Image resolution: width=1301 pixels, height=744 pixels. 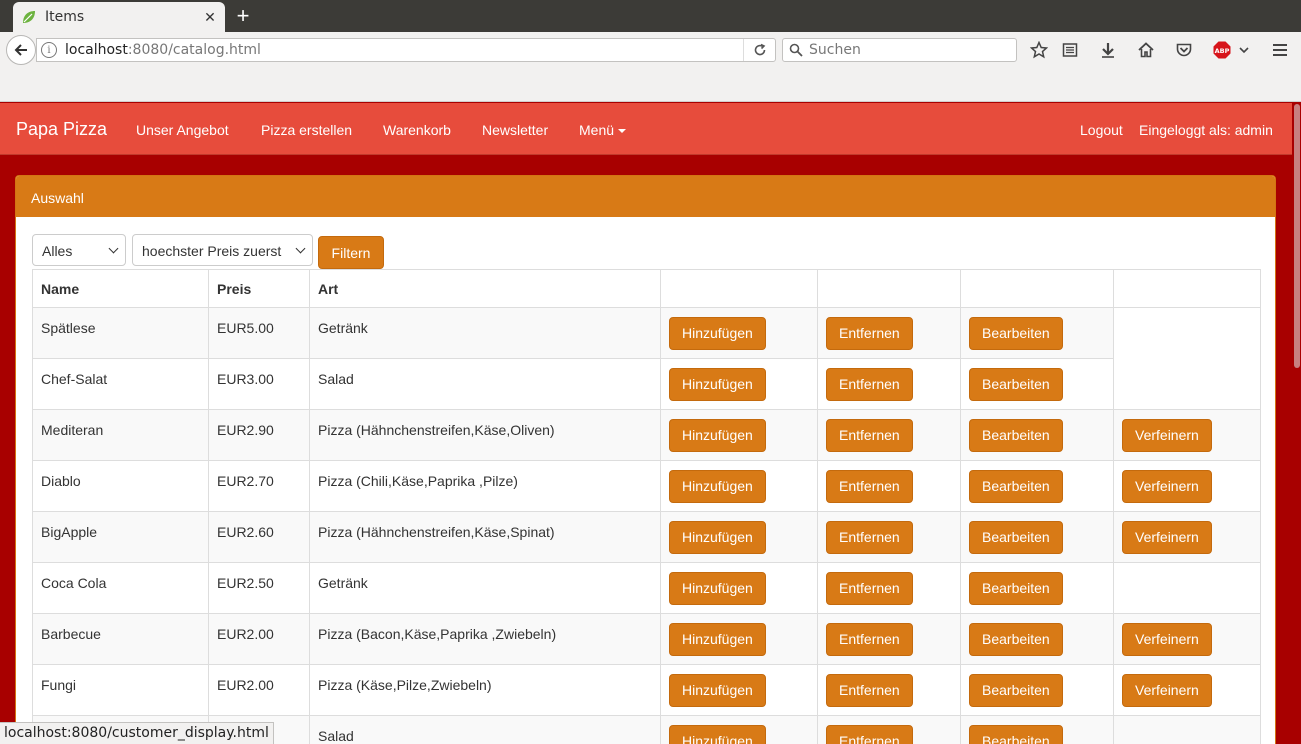 What do you see at coordinates (259, 537) in the screenshot?
I see `item-price: EUR2.60` at bounding box center [259, 537].